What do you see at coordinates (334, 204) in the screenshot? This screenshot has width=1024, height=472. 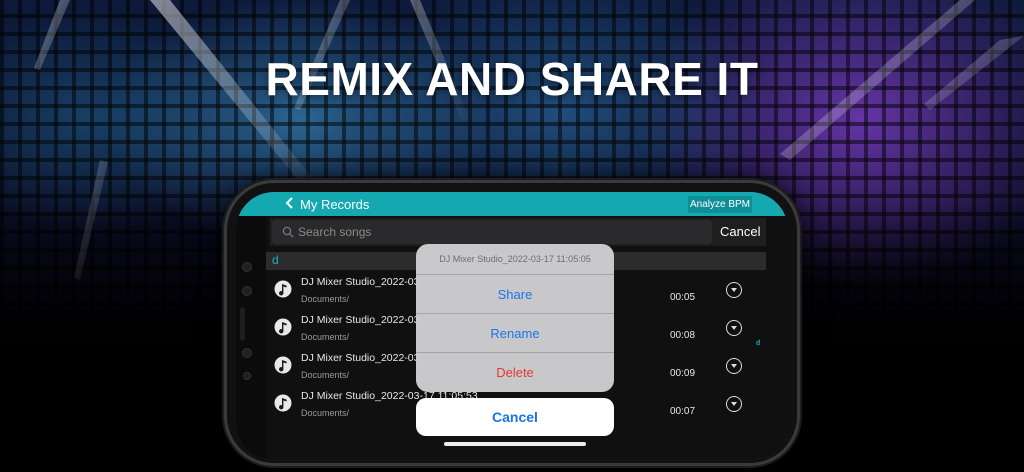 I see `nav-title: My Records` at bounding box center [334, 204].